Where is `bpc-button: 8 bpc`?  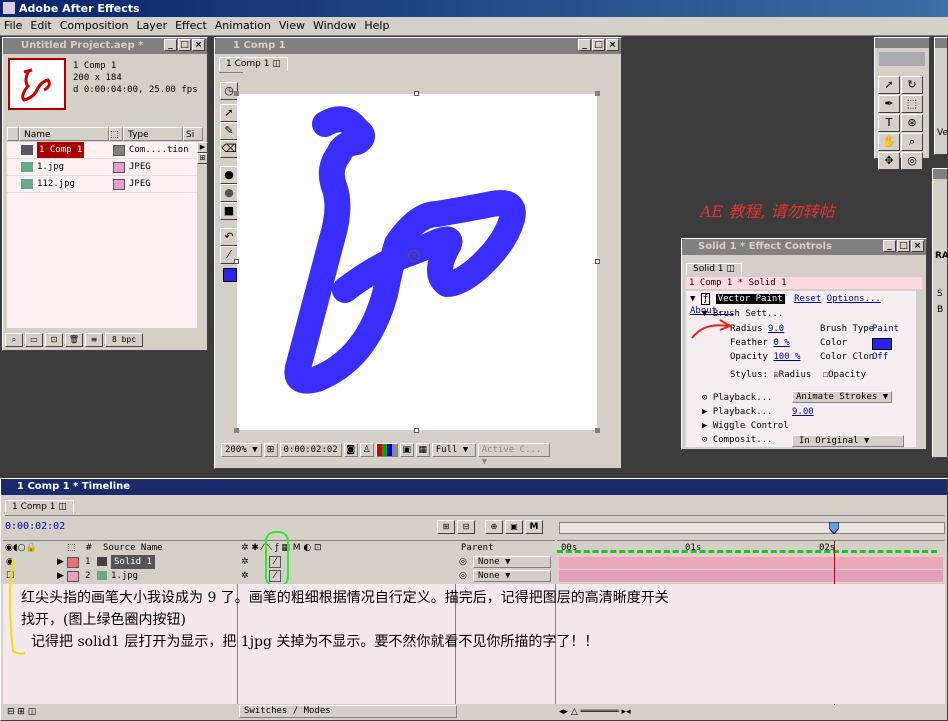
bpc-button: 8 bpc is located at coordinates (124, 340).